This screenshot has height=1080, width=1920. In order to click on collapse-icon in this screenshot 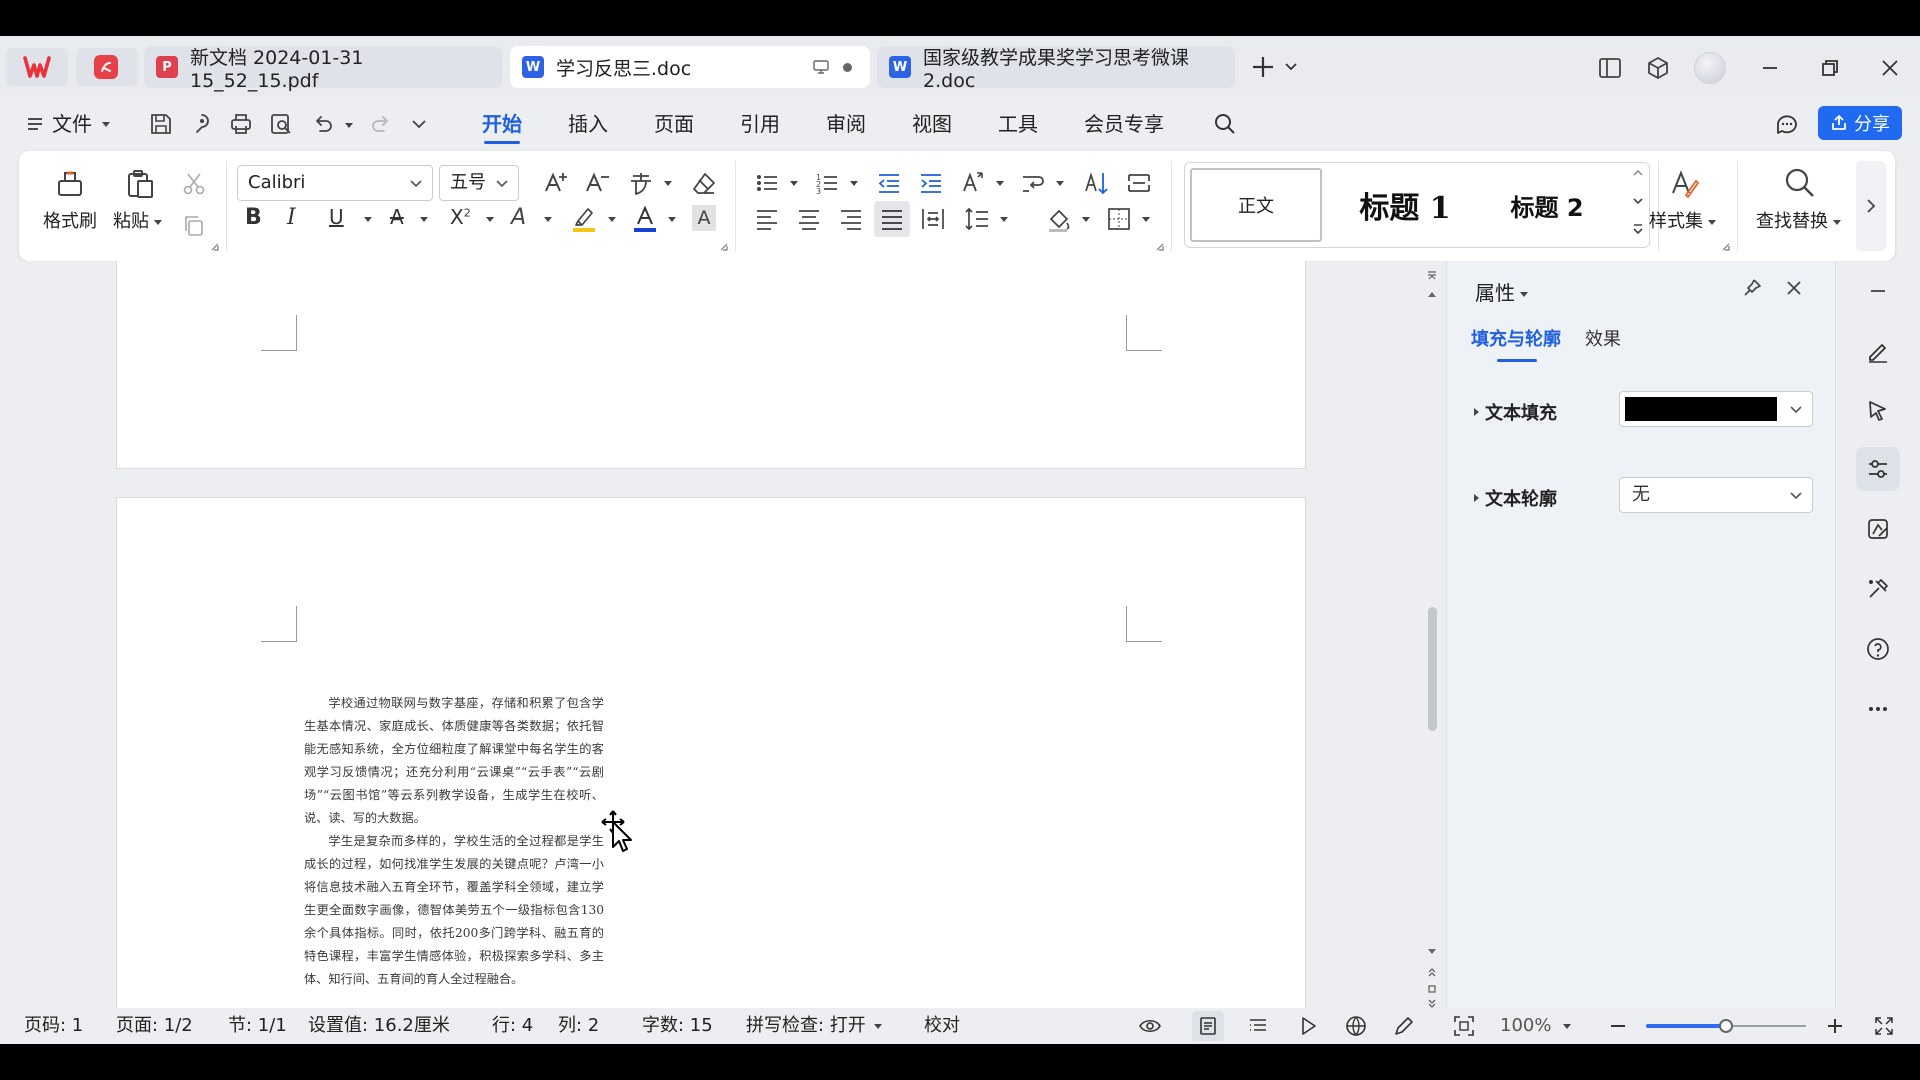, I will do `click(1878, 291)`.